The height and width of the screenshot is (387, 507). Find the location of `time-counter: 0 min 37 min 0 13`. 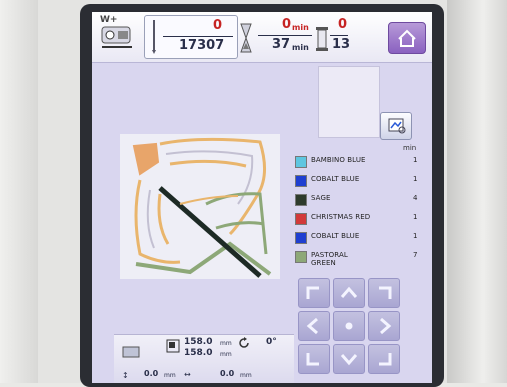

time-counter: 0 min 37 min 0 13 is located at coordinates (295, 36).